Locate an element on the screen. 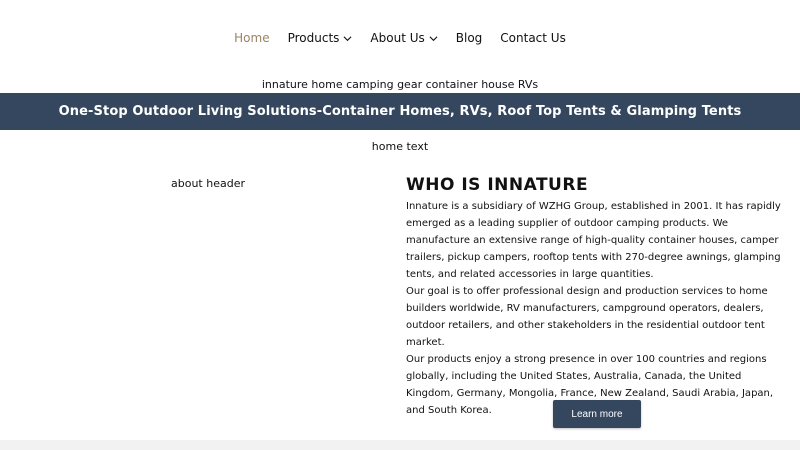 The height and width of the screenshot is (450, 800). nav-item-products: Products is located at coordinates (320, 38).